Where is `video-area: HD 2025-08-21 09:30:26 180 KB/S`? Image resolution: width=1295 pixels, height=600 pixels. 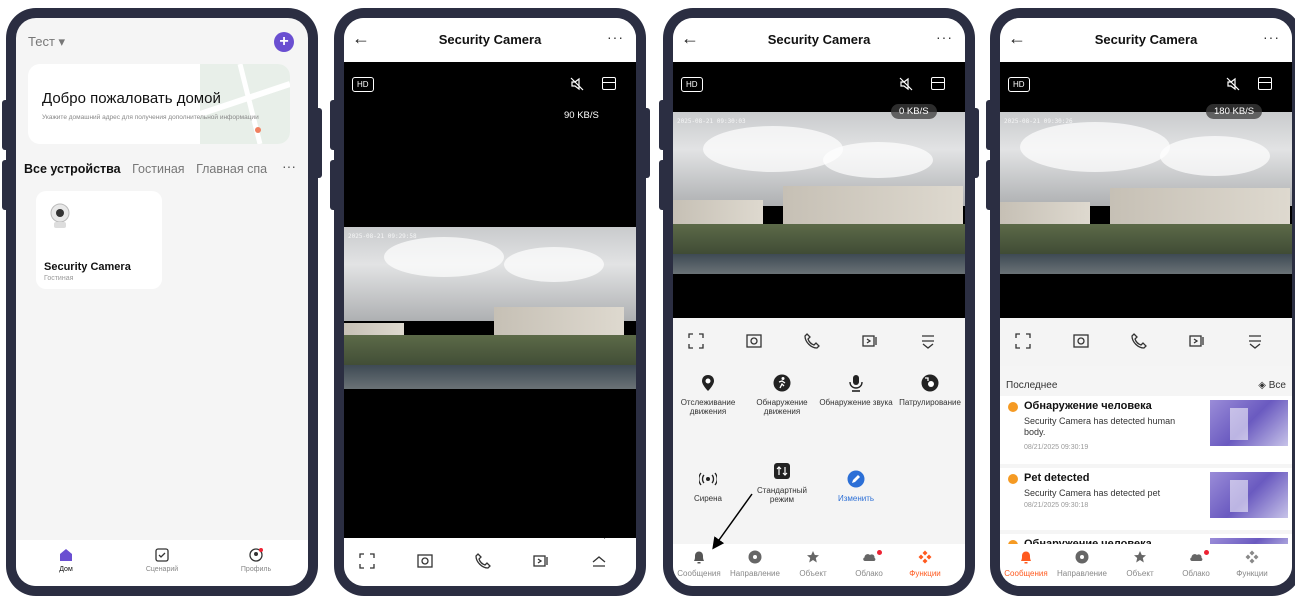
video-area: HD 2025-08-21 09:30:26 180 KB/S is located at coordinates (1146, 190).